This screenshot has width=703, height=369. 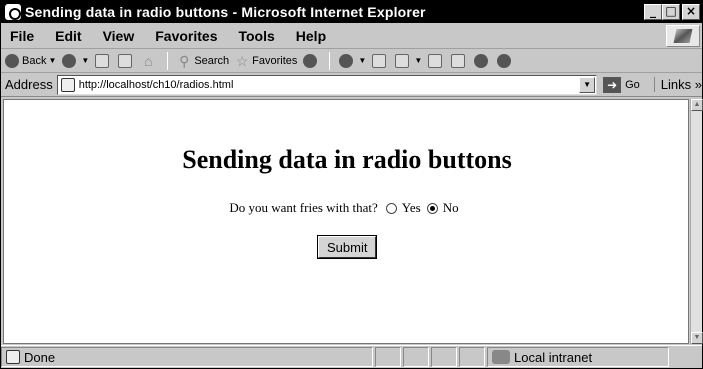 I want to click on refresh-icon, so click(x=125, y=60).